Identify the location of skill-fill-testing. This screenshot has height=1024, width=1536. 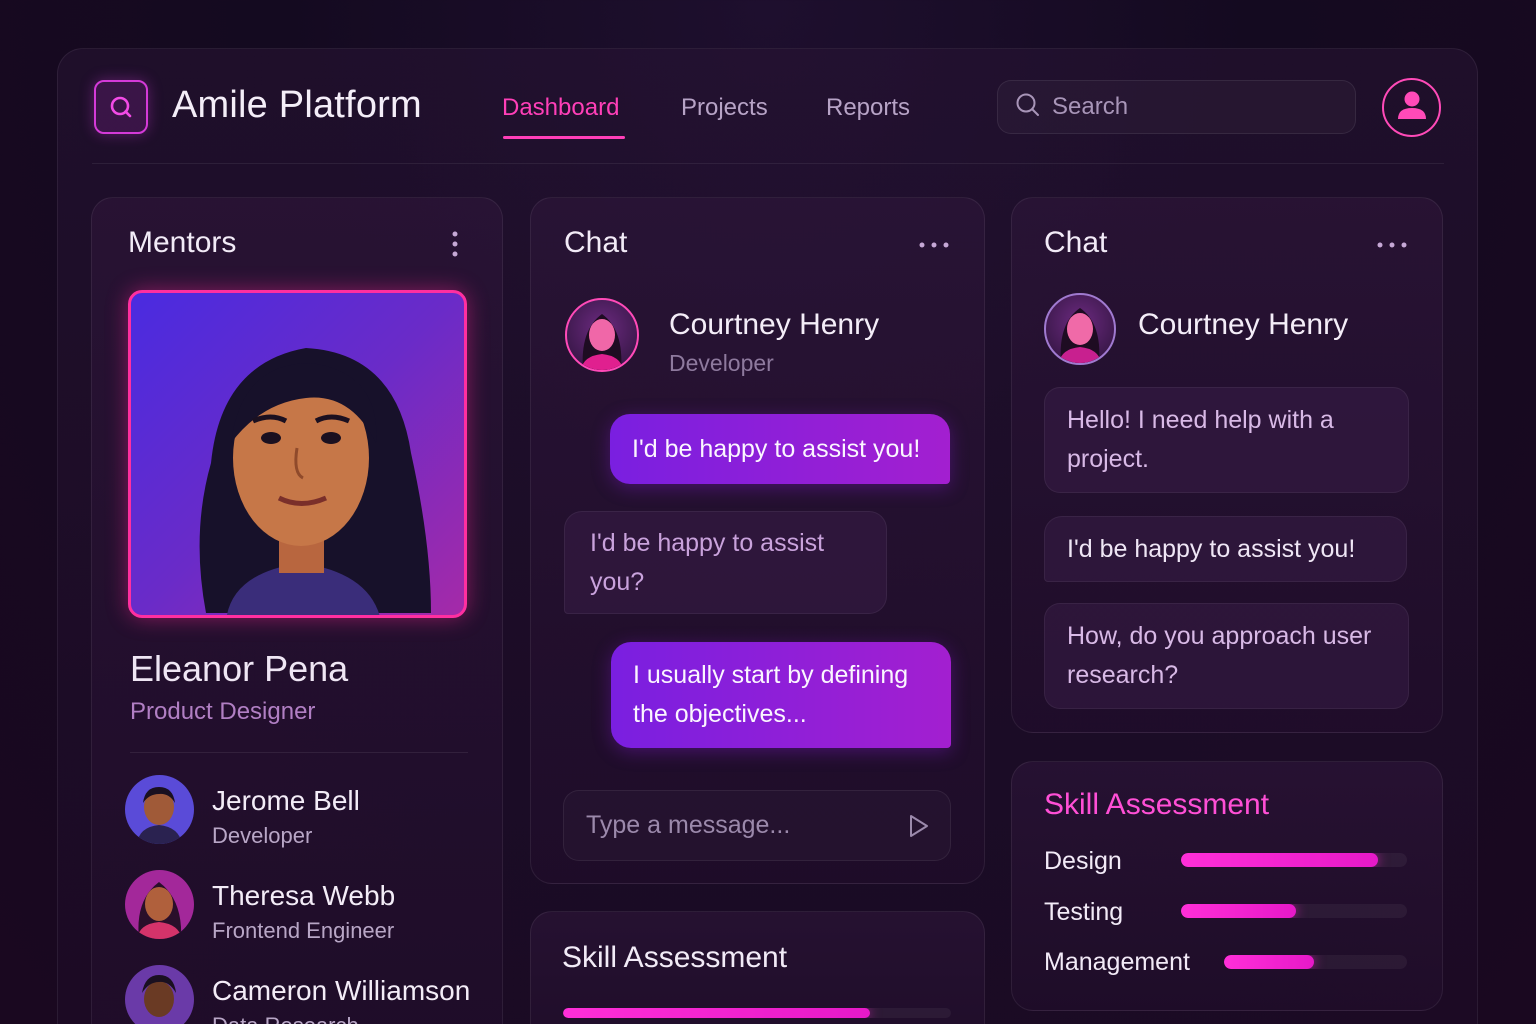
(1239, 911).